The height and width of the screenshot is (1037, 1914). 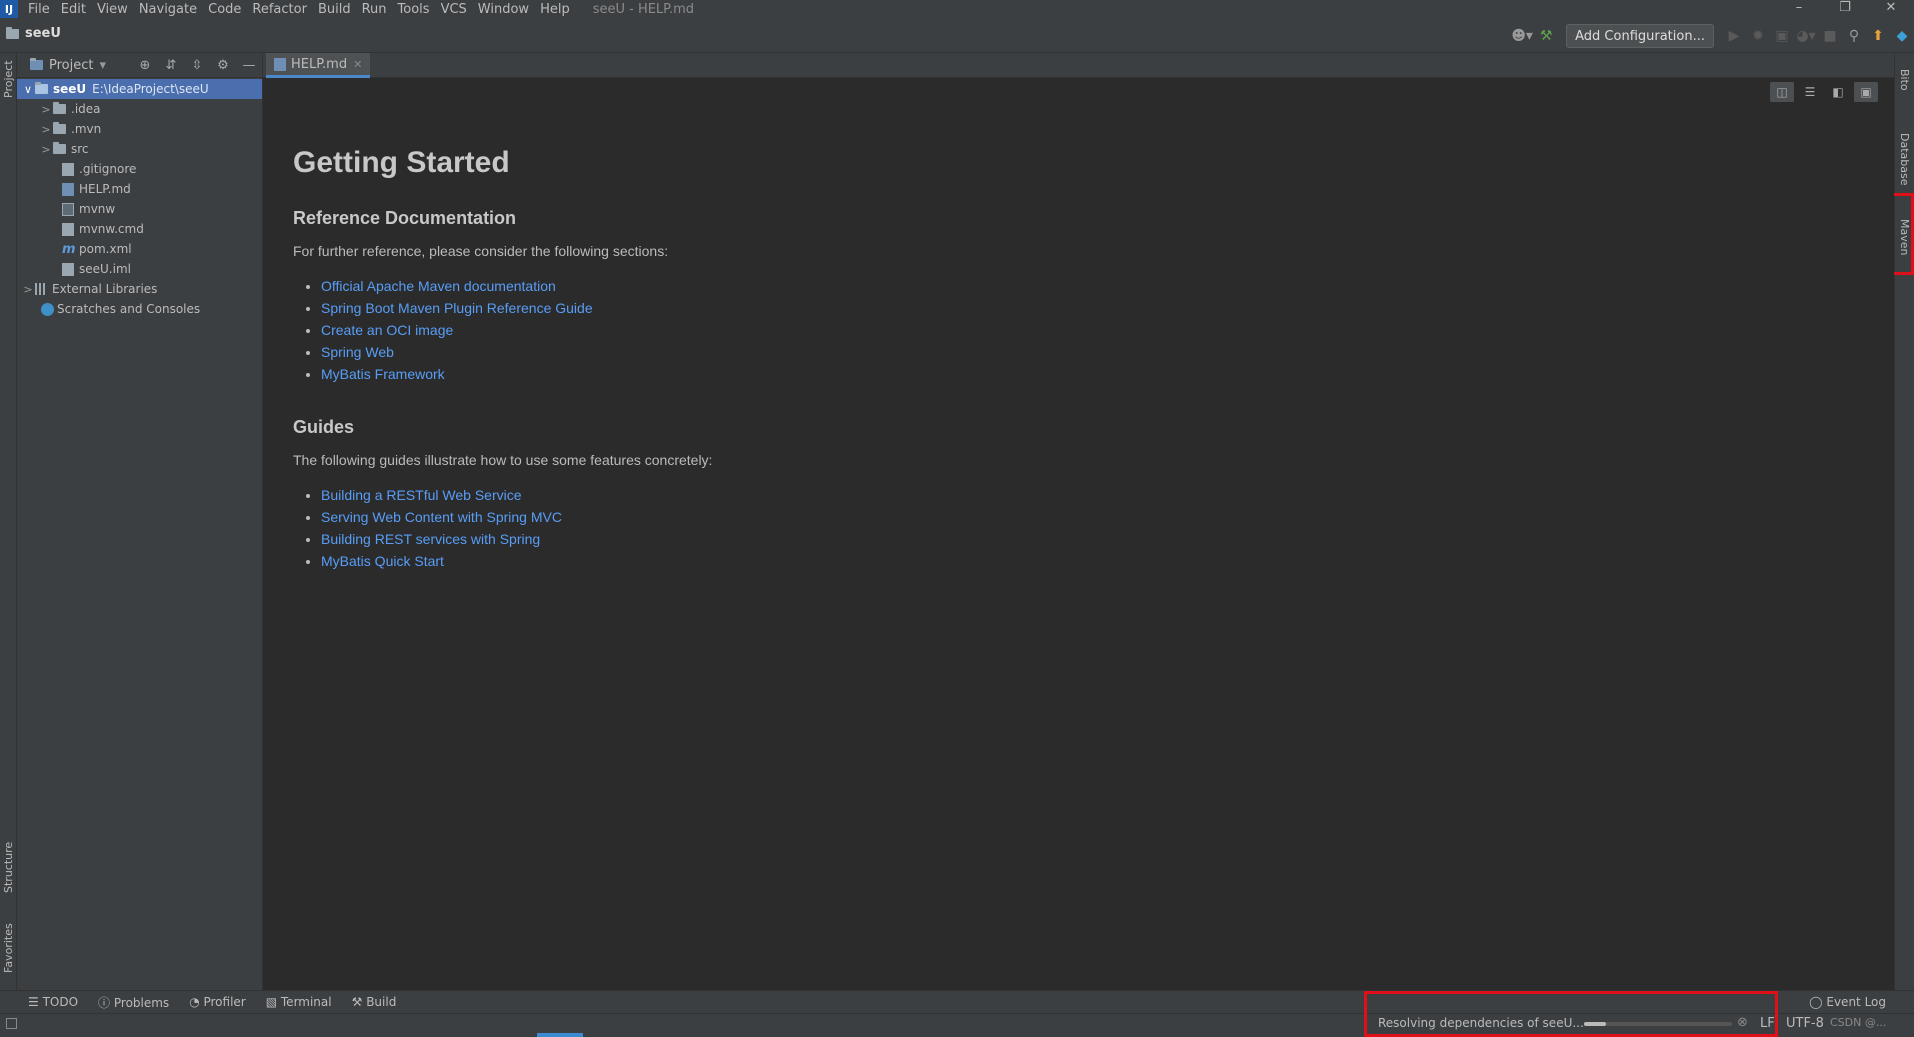 What do you see at coordinates (68, 169) in the screenshot?
I see `file-icon` at bounding box center [68, 169].